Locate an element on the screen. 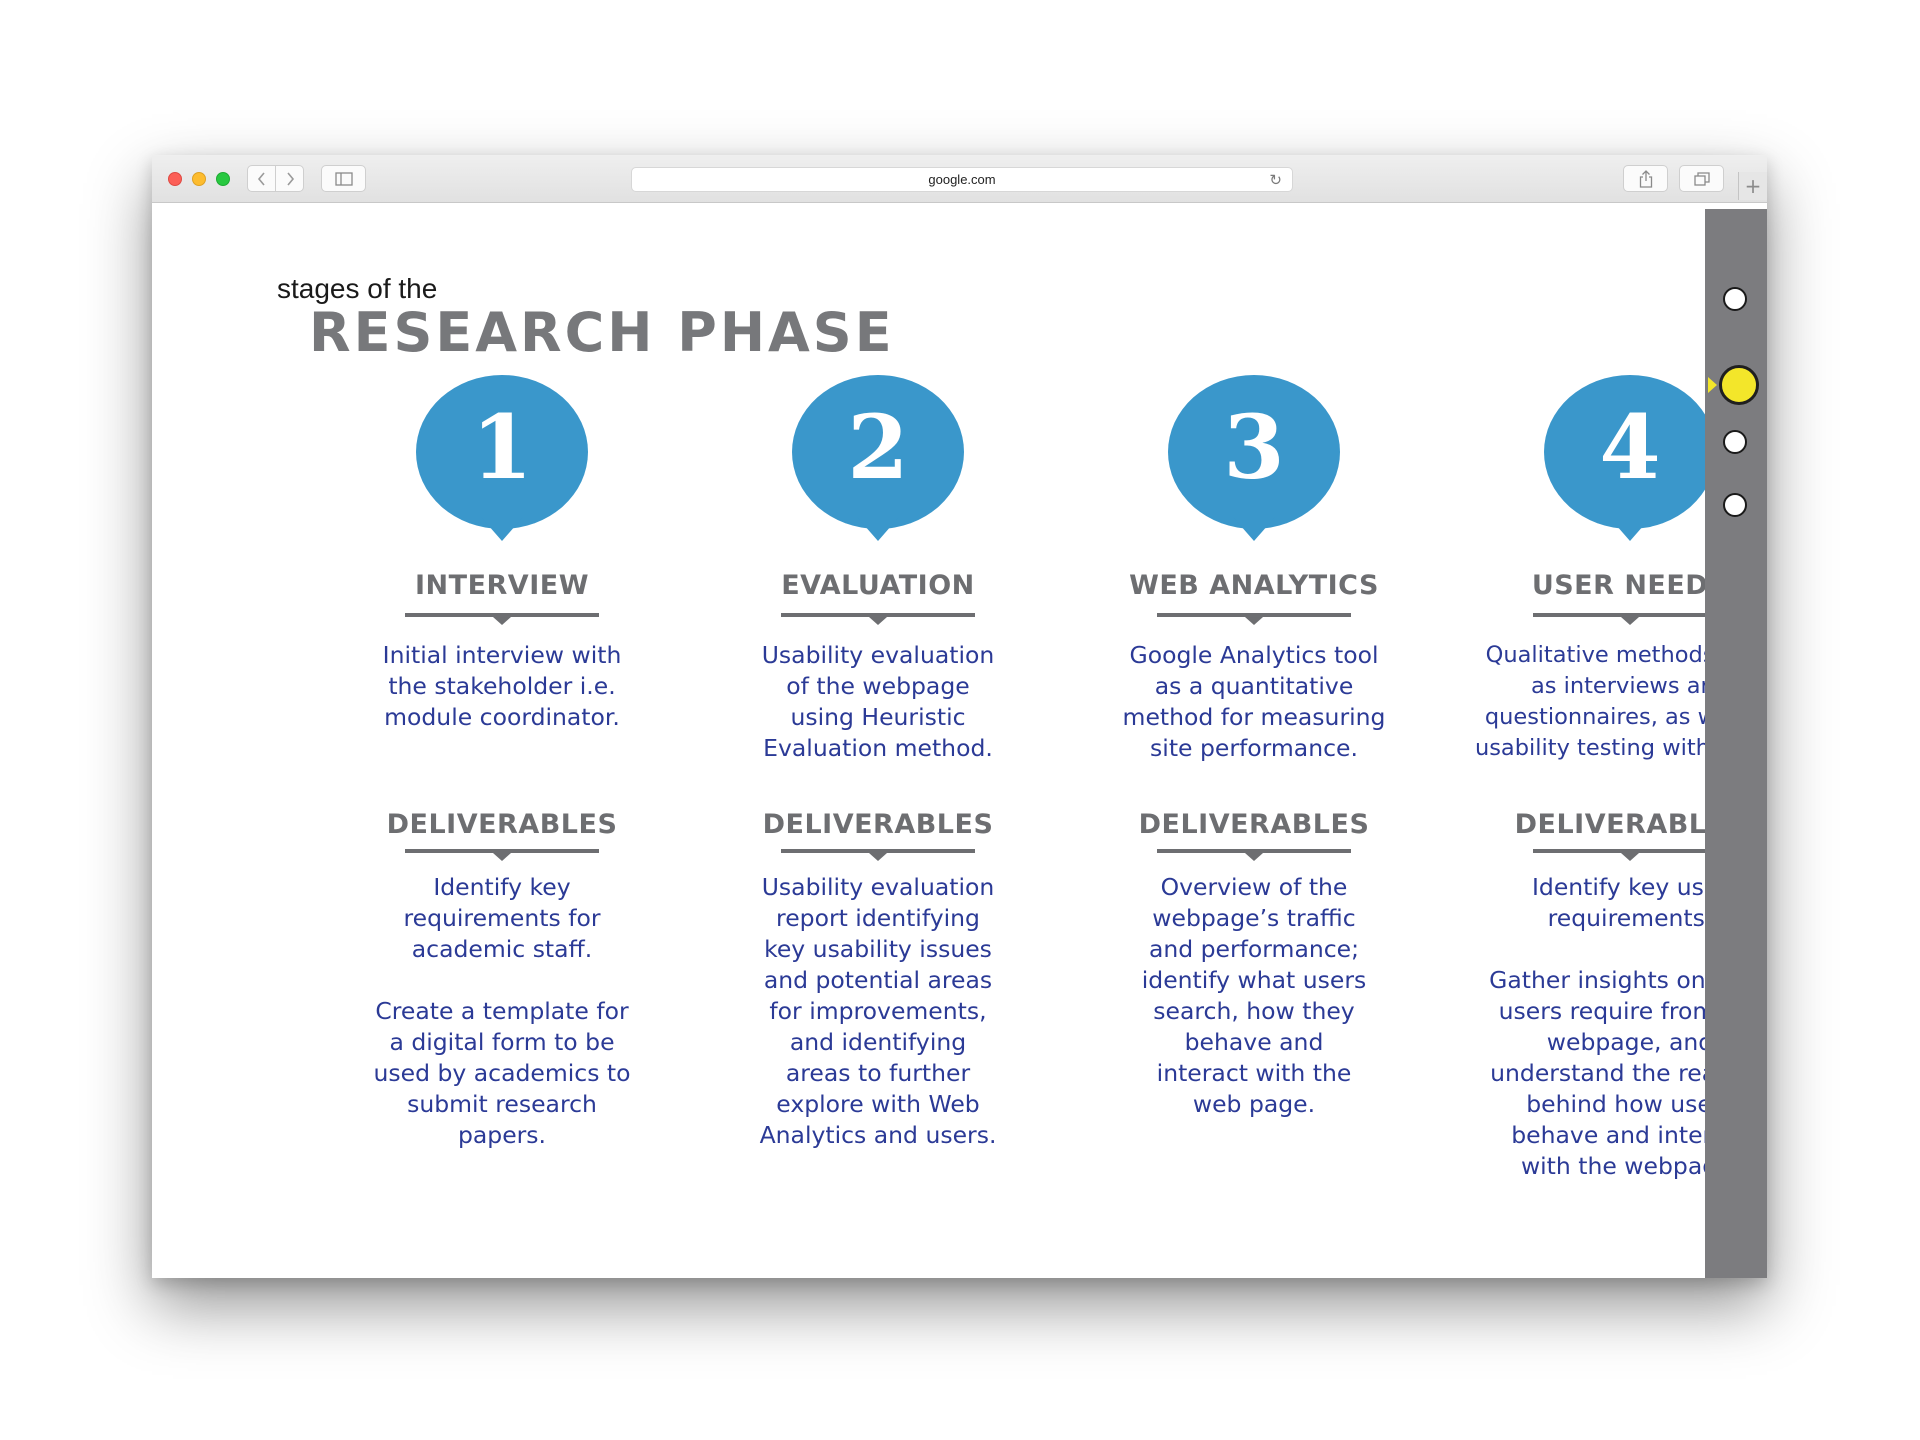 The height and width of the screenshot is (1440, 1920). back-button is located at coordinates (261, 178).